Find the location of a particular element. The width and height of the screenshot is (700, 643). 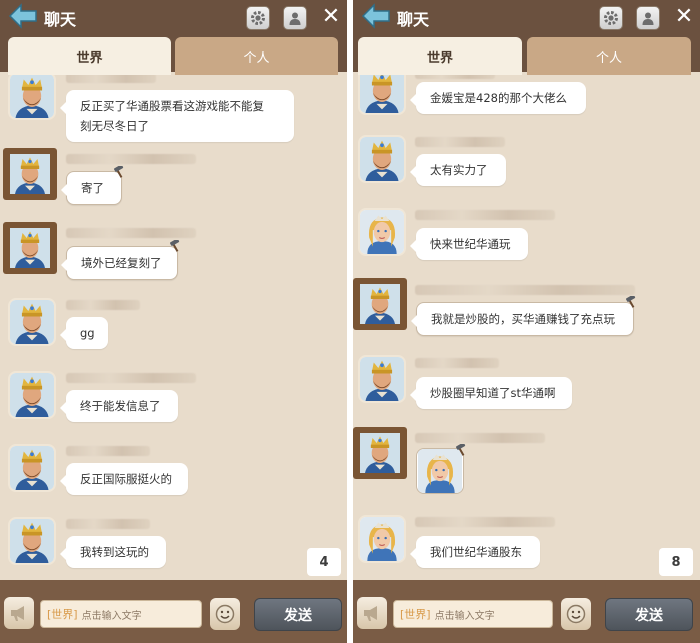

message-text: 反正国际服挺火的 is located at coordinates (126, 479).